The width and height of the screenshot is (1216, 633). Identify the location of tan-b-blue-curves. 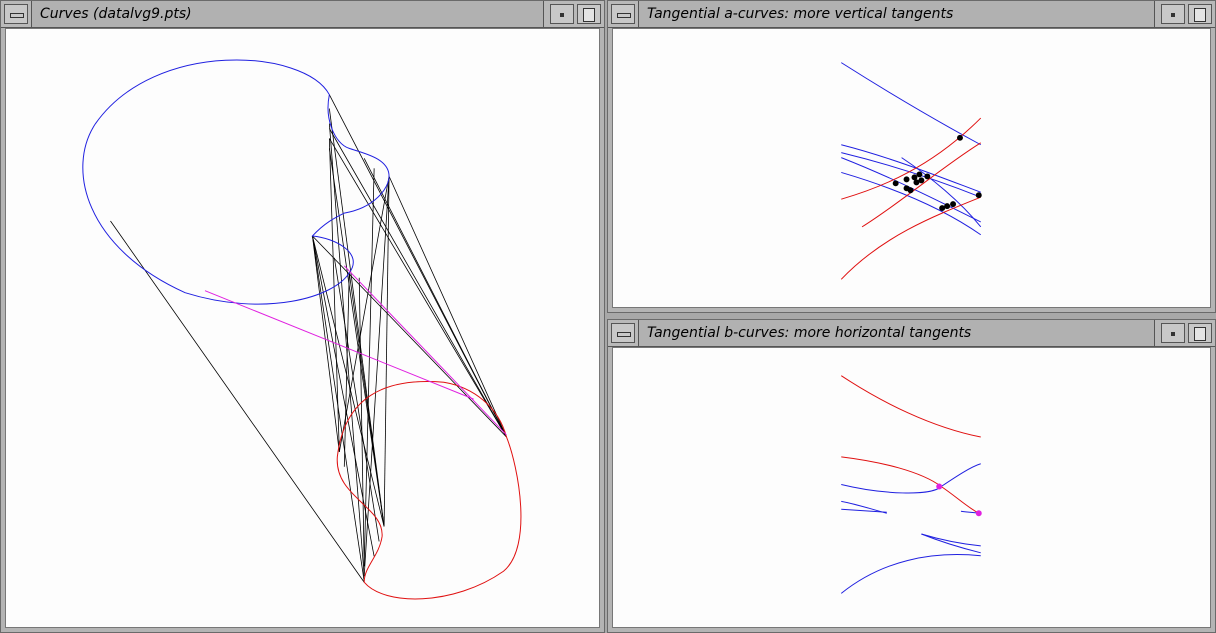
(910, 528).